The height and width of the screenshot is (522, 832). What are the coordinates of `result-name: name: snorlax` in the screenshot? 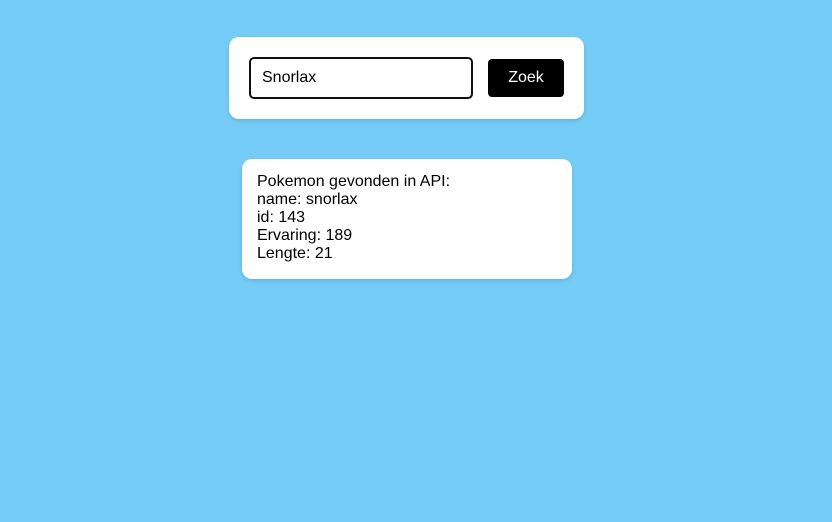 It's located at (307, 199).